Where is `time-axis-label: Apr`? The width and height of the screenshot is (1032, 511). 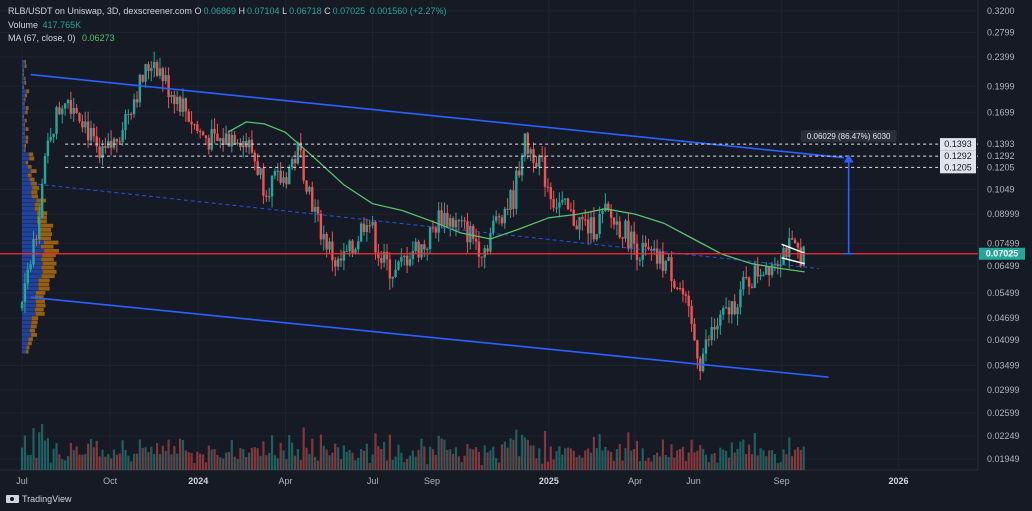 time-axis-label: Apr is located at coordinates (285, 481).